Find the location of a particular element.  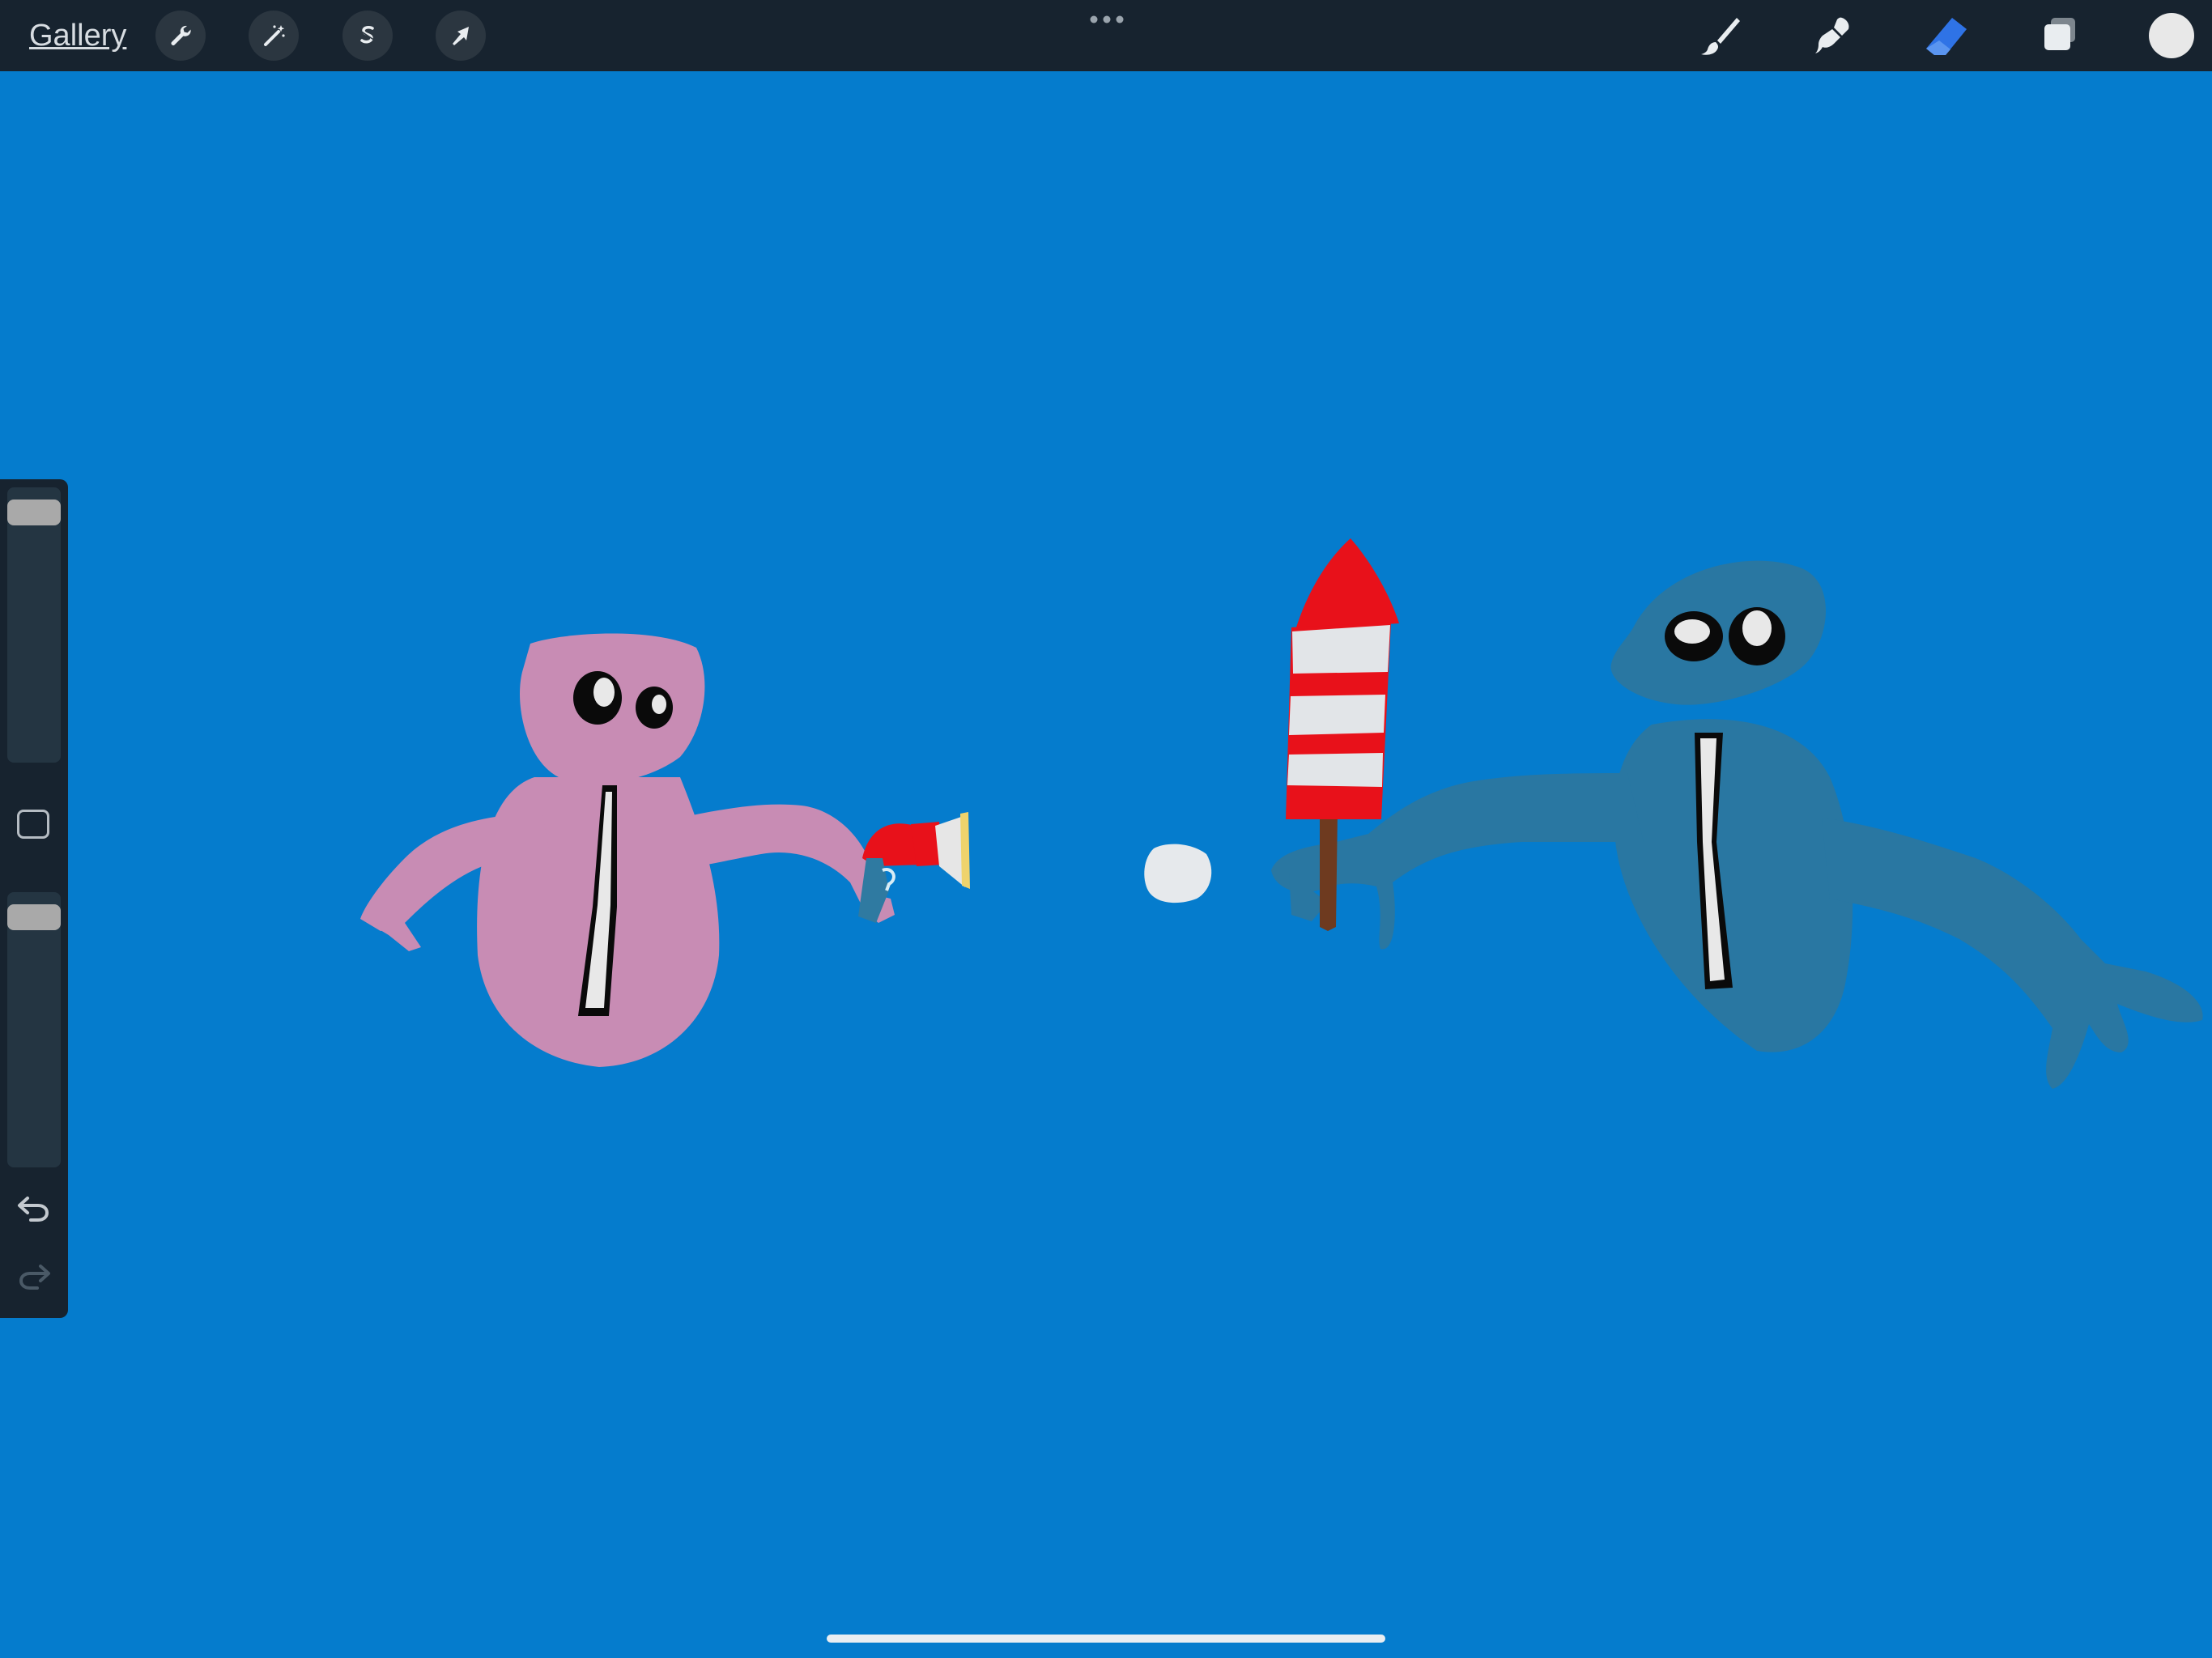

undo-icon is located at coordinates (34, 1208).